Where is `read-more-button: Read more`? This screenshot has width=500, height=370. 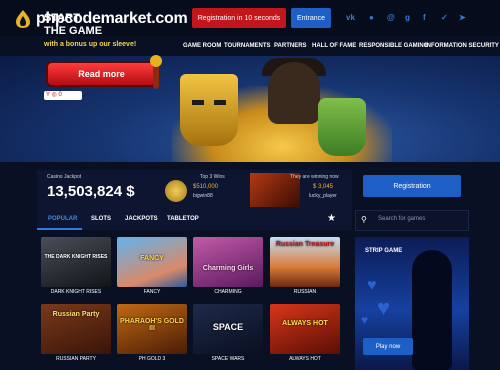 read-more-button: Read more is located at coordinates (101, 74).